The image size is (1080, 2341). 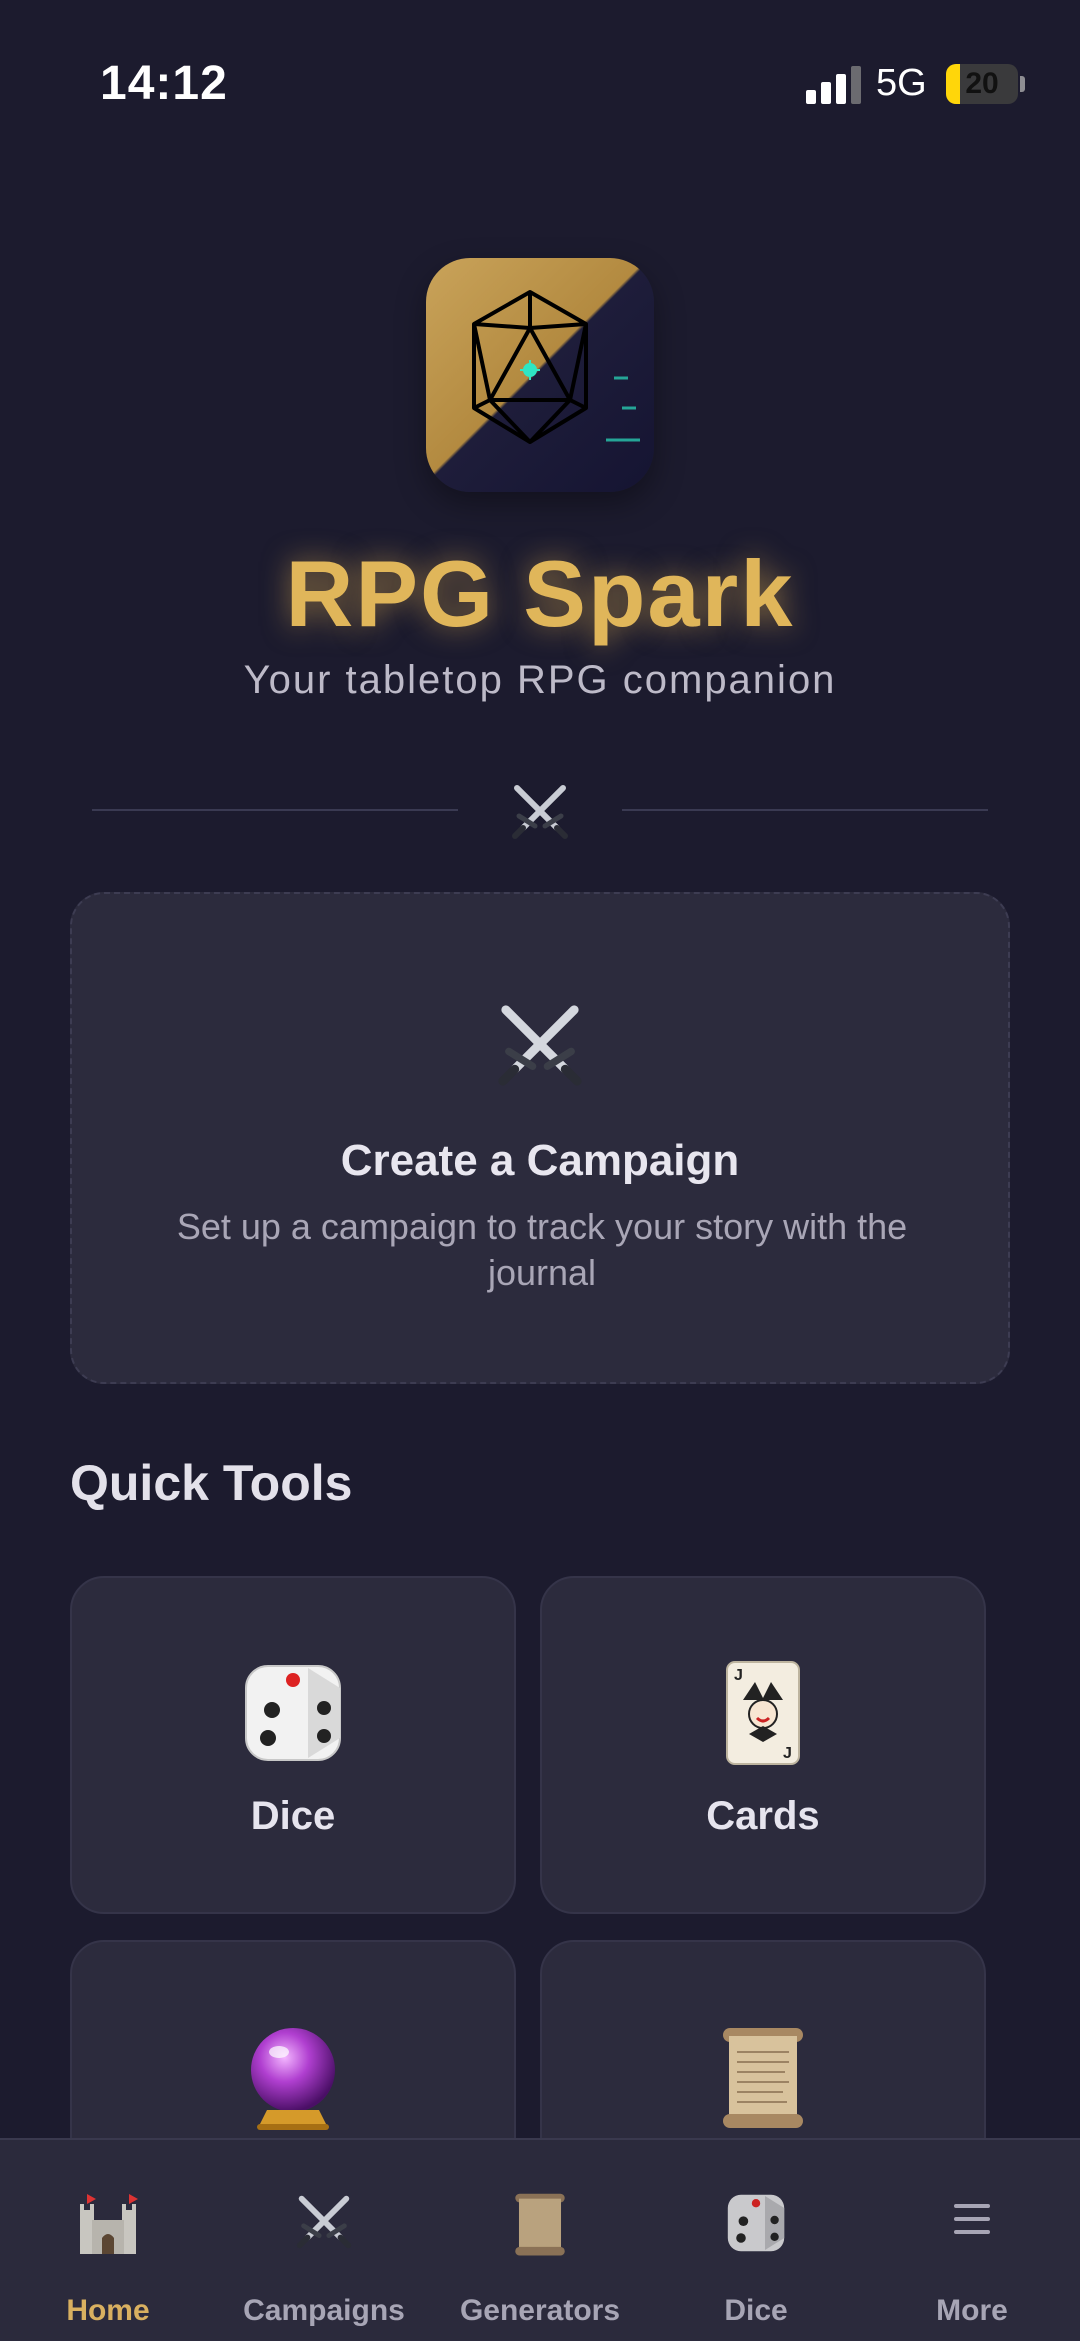 I want to click on divider-line-right, so click(x=805, y=810).